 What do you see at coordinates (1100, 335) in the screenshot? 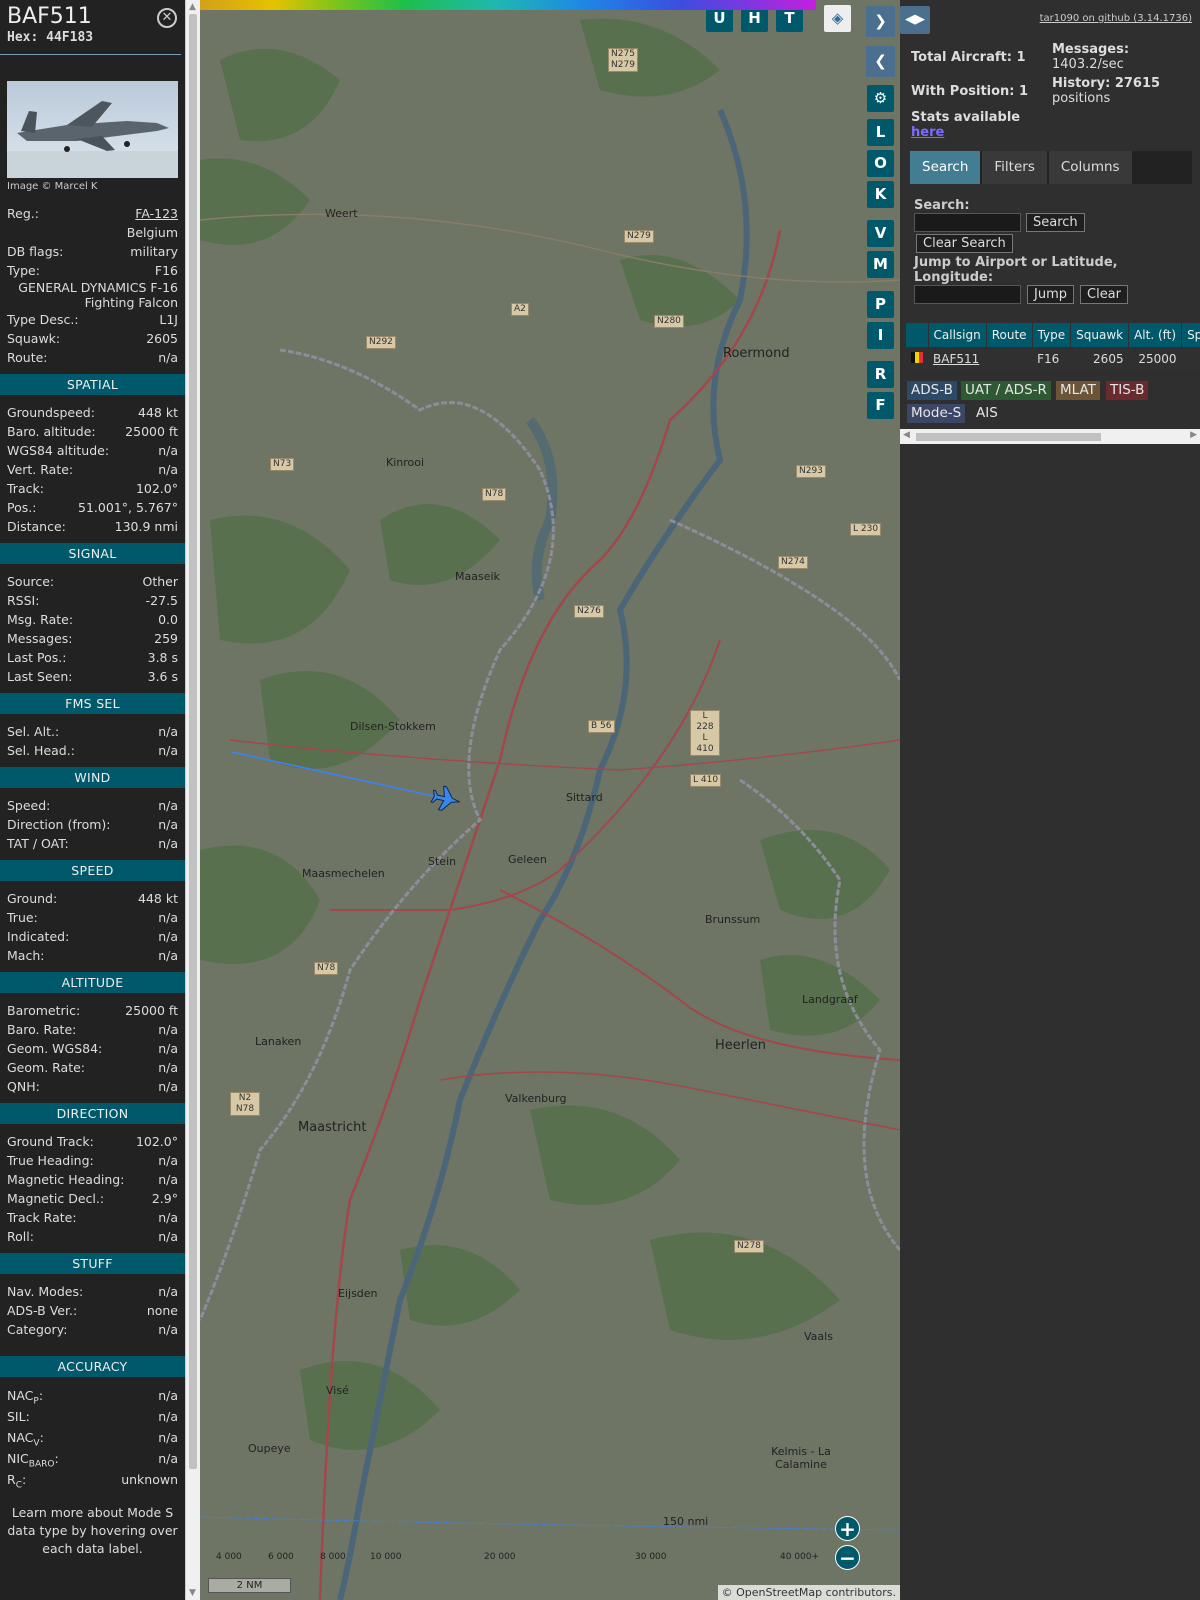
I see `col-squawk: Squawk` at bounding box center [1100, 335].